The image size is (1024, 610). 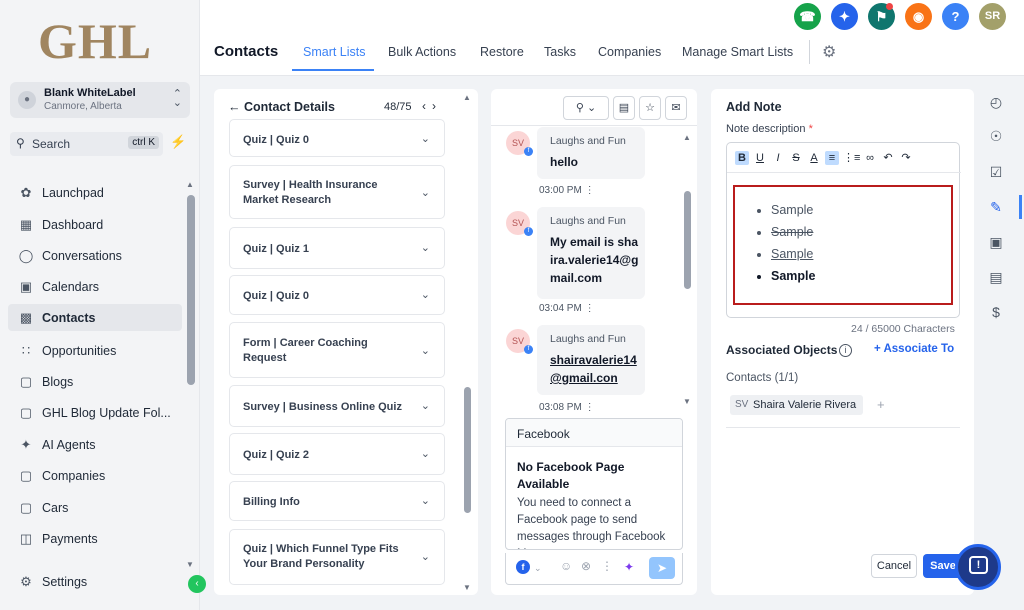 What do you see at coordinates (100, 100) in the screenshot?
I see `account-switcher: ● Blank WhiteLabel Canmore, Alberta ⌃ ⌄` at bounding box center [100, 100].